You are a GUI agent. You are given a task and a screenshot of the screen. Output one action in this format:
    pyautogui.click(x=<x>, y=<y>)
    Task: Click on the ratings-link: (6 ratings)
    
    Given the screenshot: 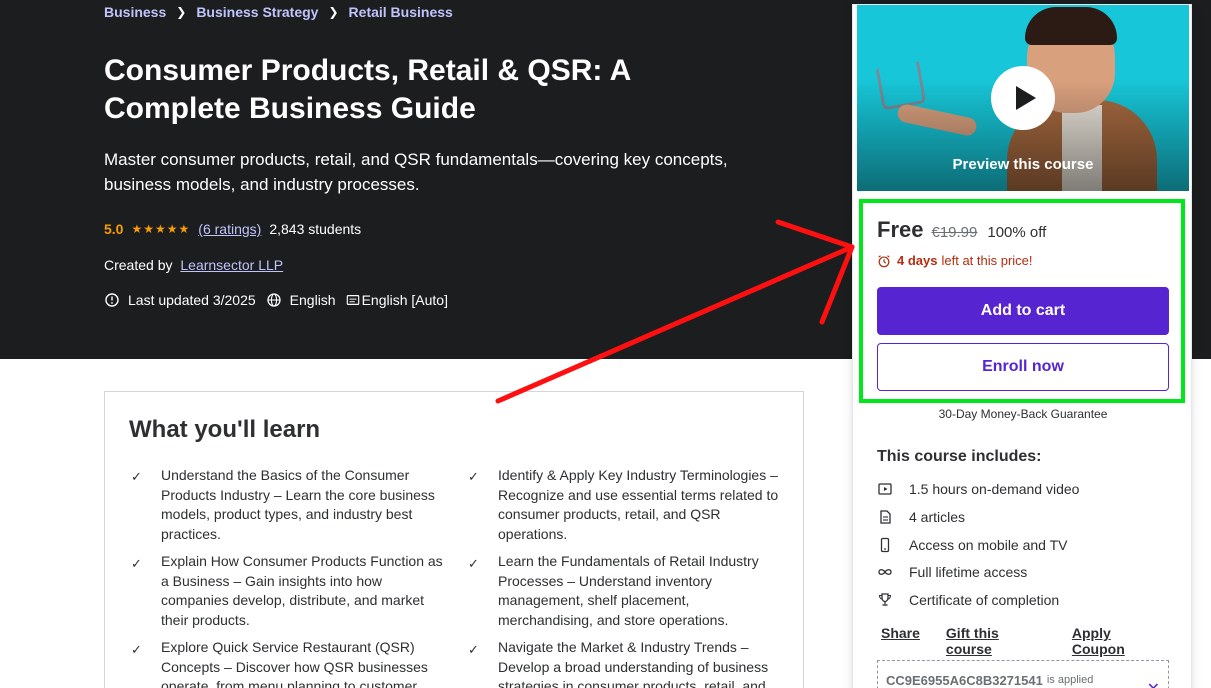 What is the action you would take?
    pyautogui.click(x=229, y=229)
    